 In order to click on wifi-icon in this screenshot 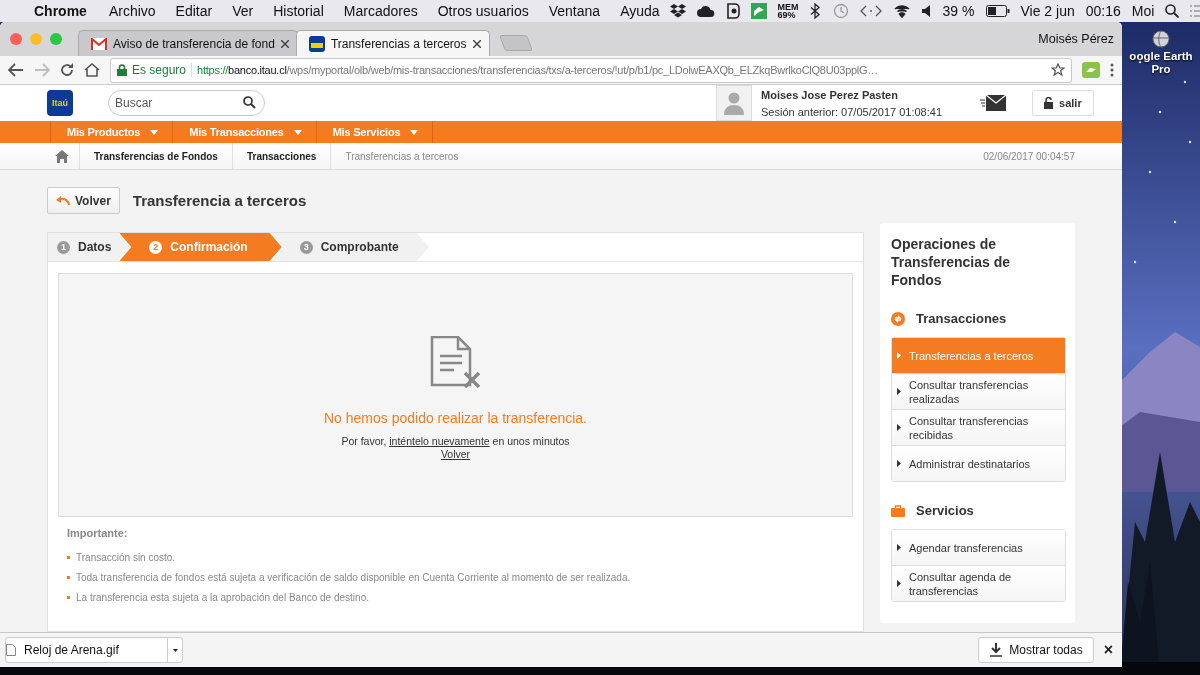, I will do `click(901, 11)`.